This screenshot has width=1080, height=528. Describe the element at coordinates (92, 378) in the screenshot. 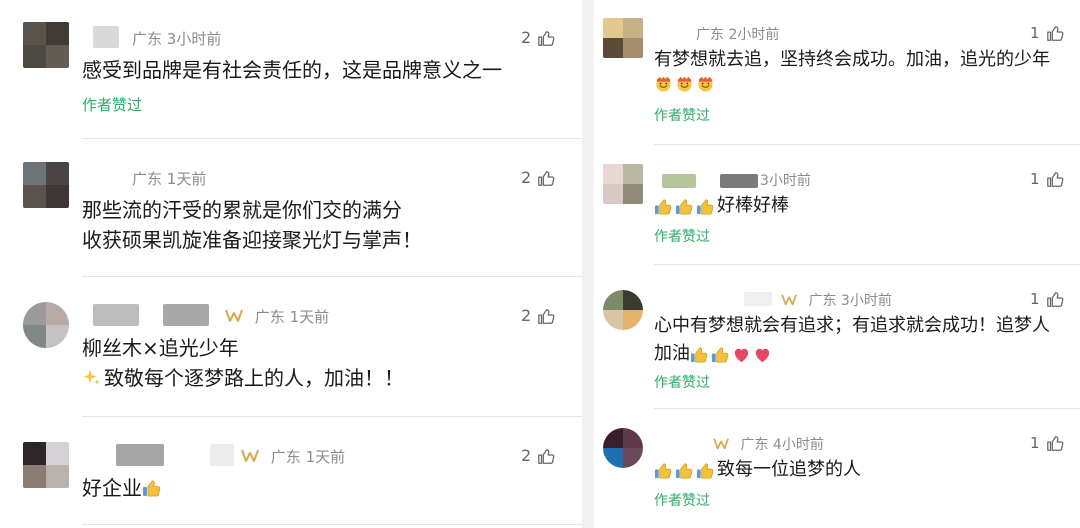

I see `sparkles-emoji-icon` at that location.